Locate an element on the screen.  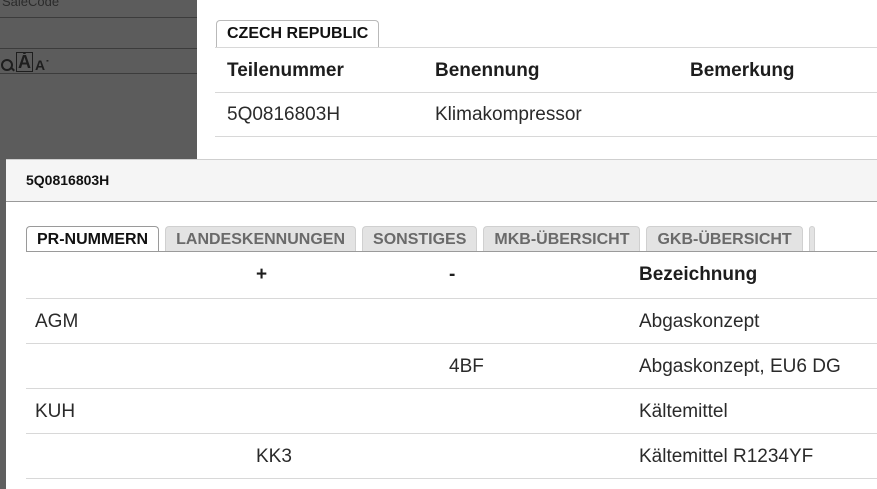
tab-more is located at coordinates (811, 238).